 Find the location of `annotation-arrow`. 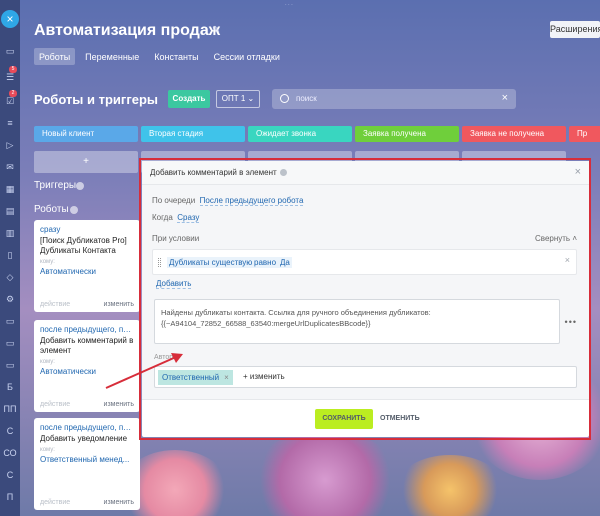

annotation-arrow is located at coordinates (144, 371).